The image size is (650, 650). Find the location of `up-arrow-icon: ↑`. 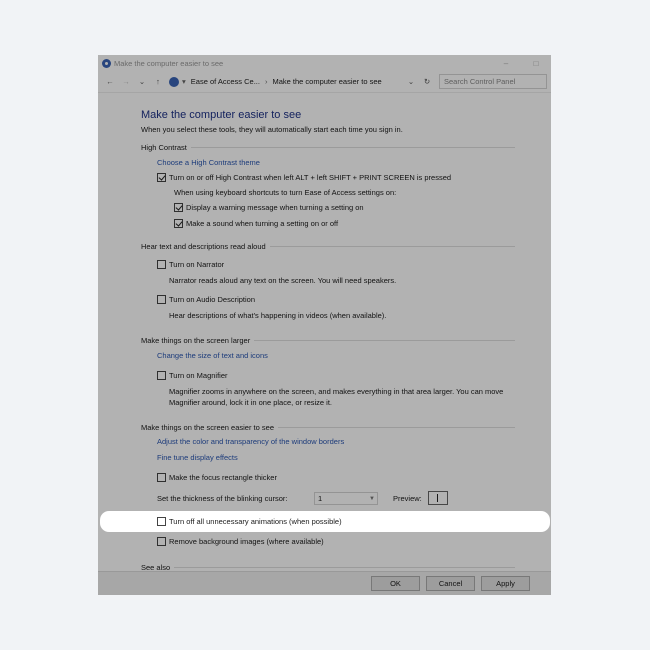

up-arrow-icon: ↑ is located at coordinates (158, 81).